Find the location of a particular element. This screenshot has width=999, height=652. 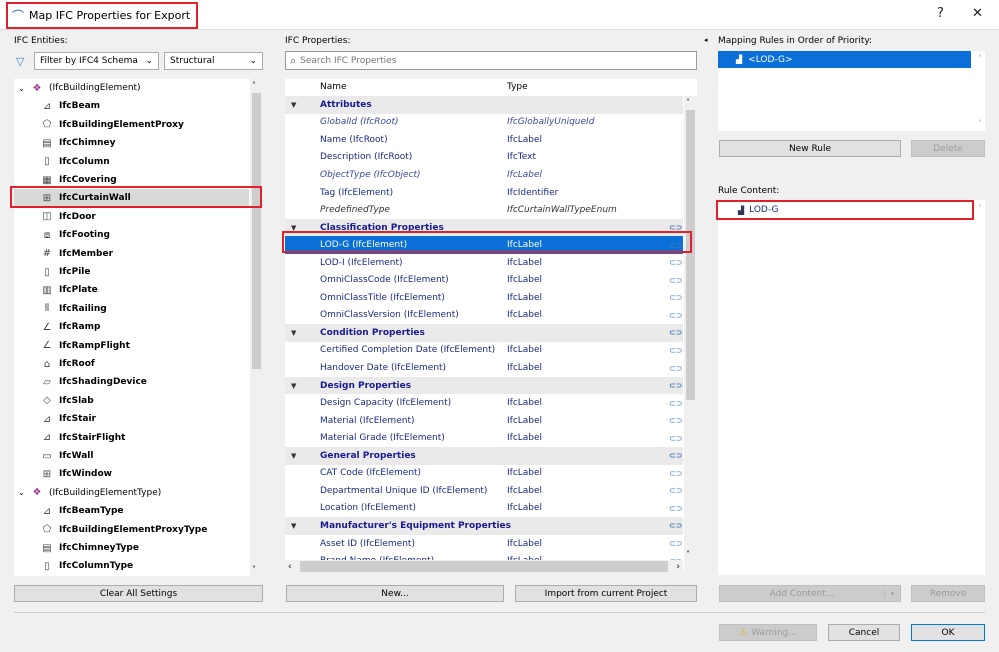

entity-item: ⌄ ❖ (IfcBuildingElementType) is located at coordinates (131, 493).